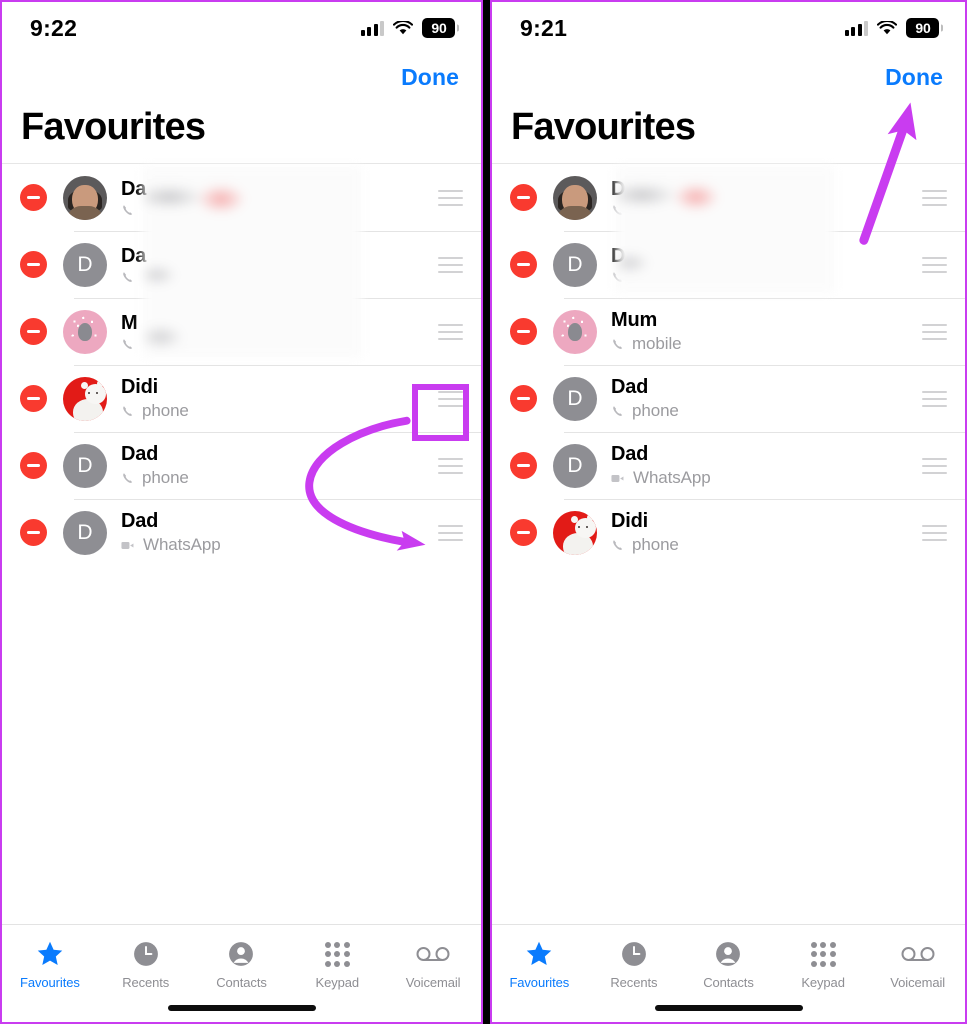  What do you see at coordinates (728, 197) in the screenshot?
I see `table-row: D` at bounding box center [728, 197].